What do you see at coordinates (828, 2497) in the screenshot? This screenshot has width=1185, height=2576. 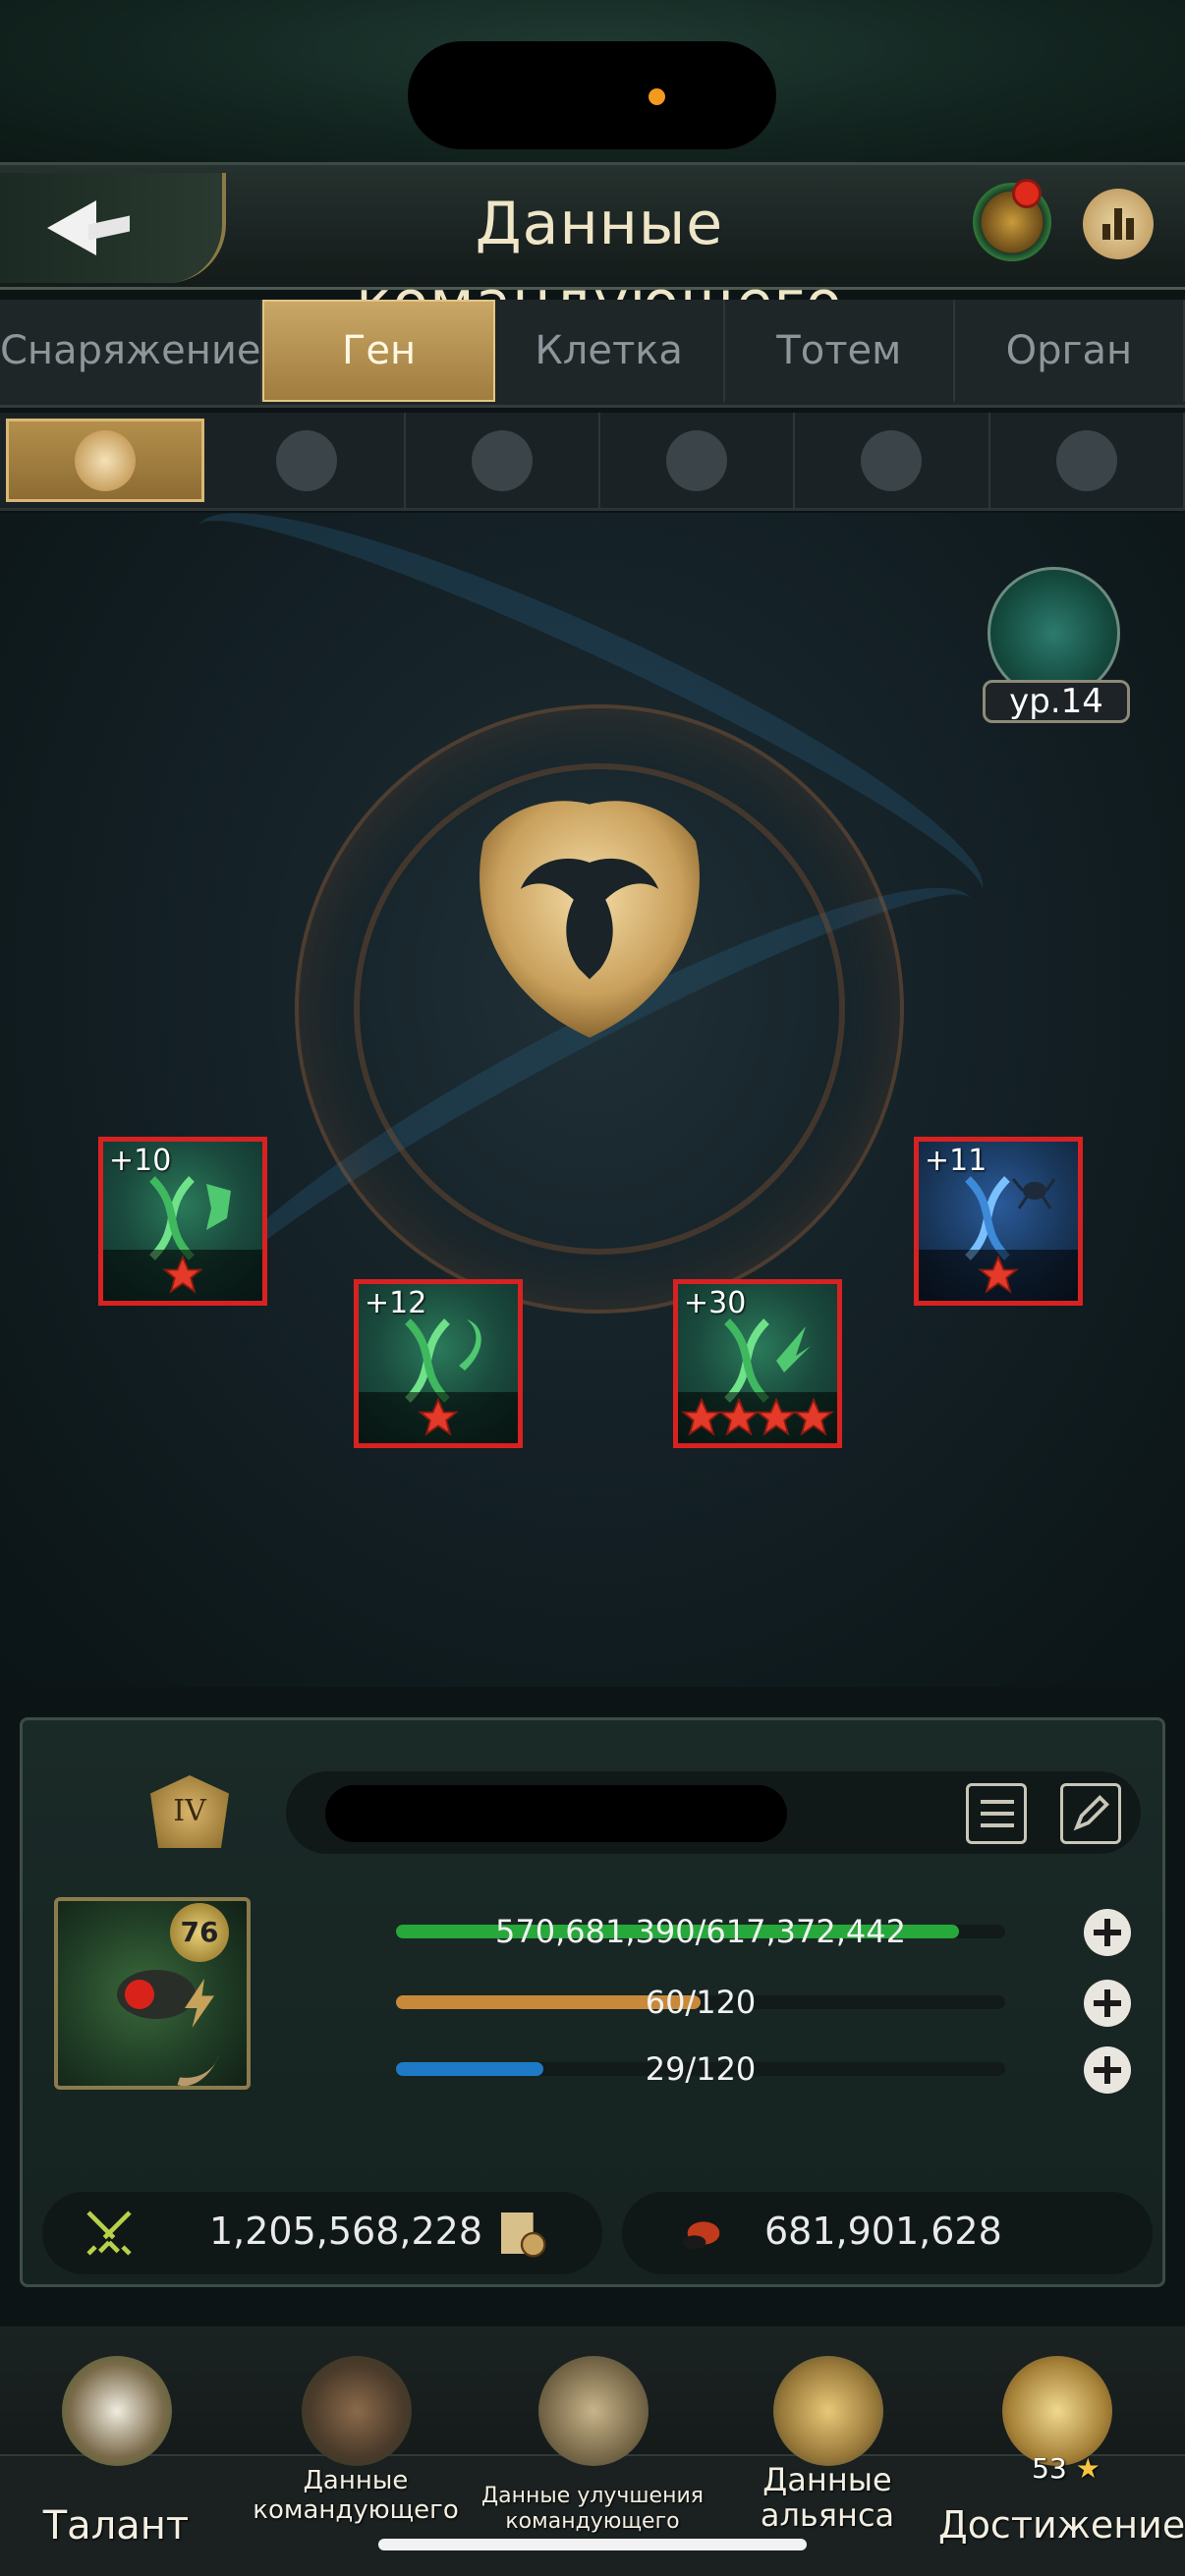 I see `nav-alliance-data-label: Данные альянса` at bounding box center [828, 2497].